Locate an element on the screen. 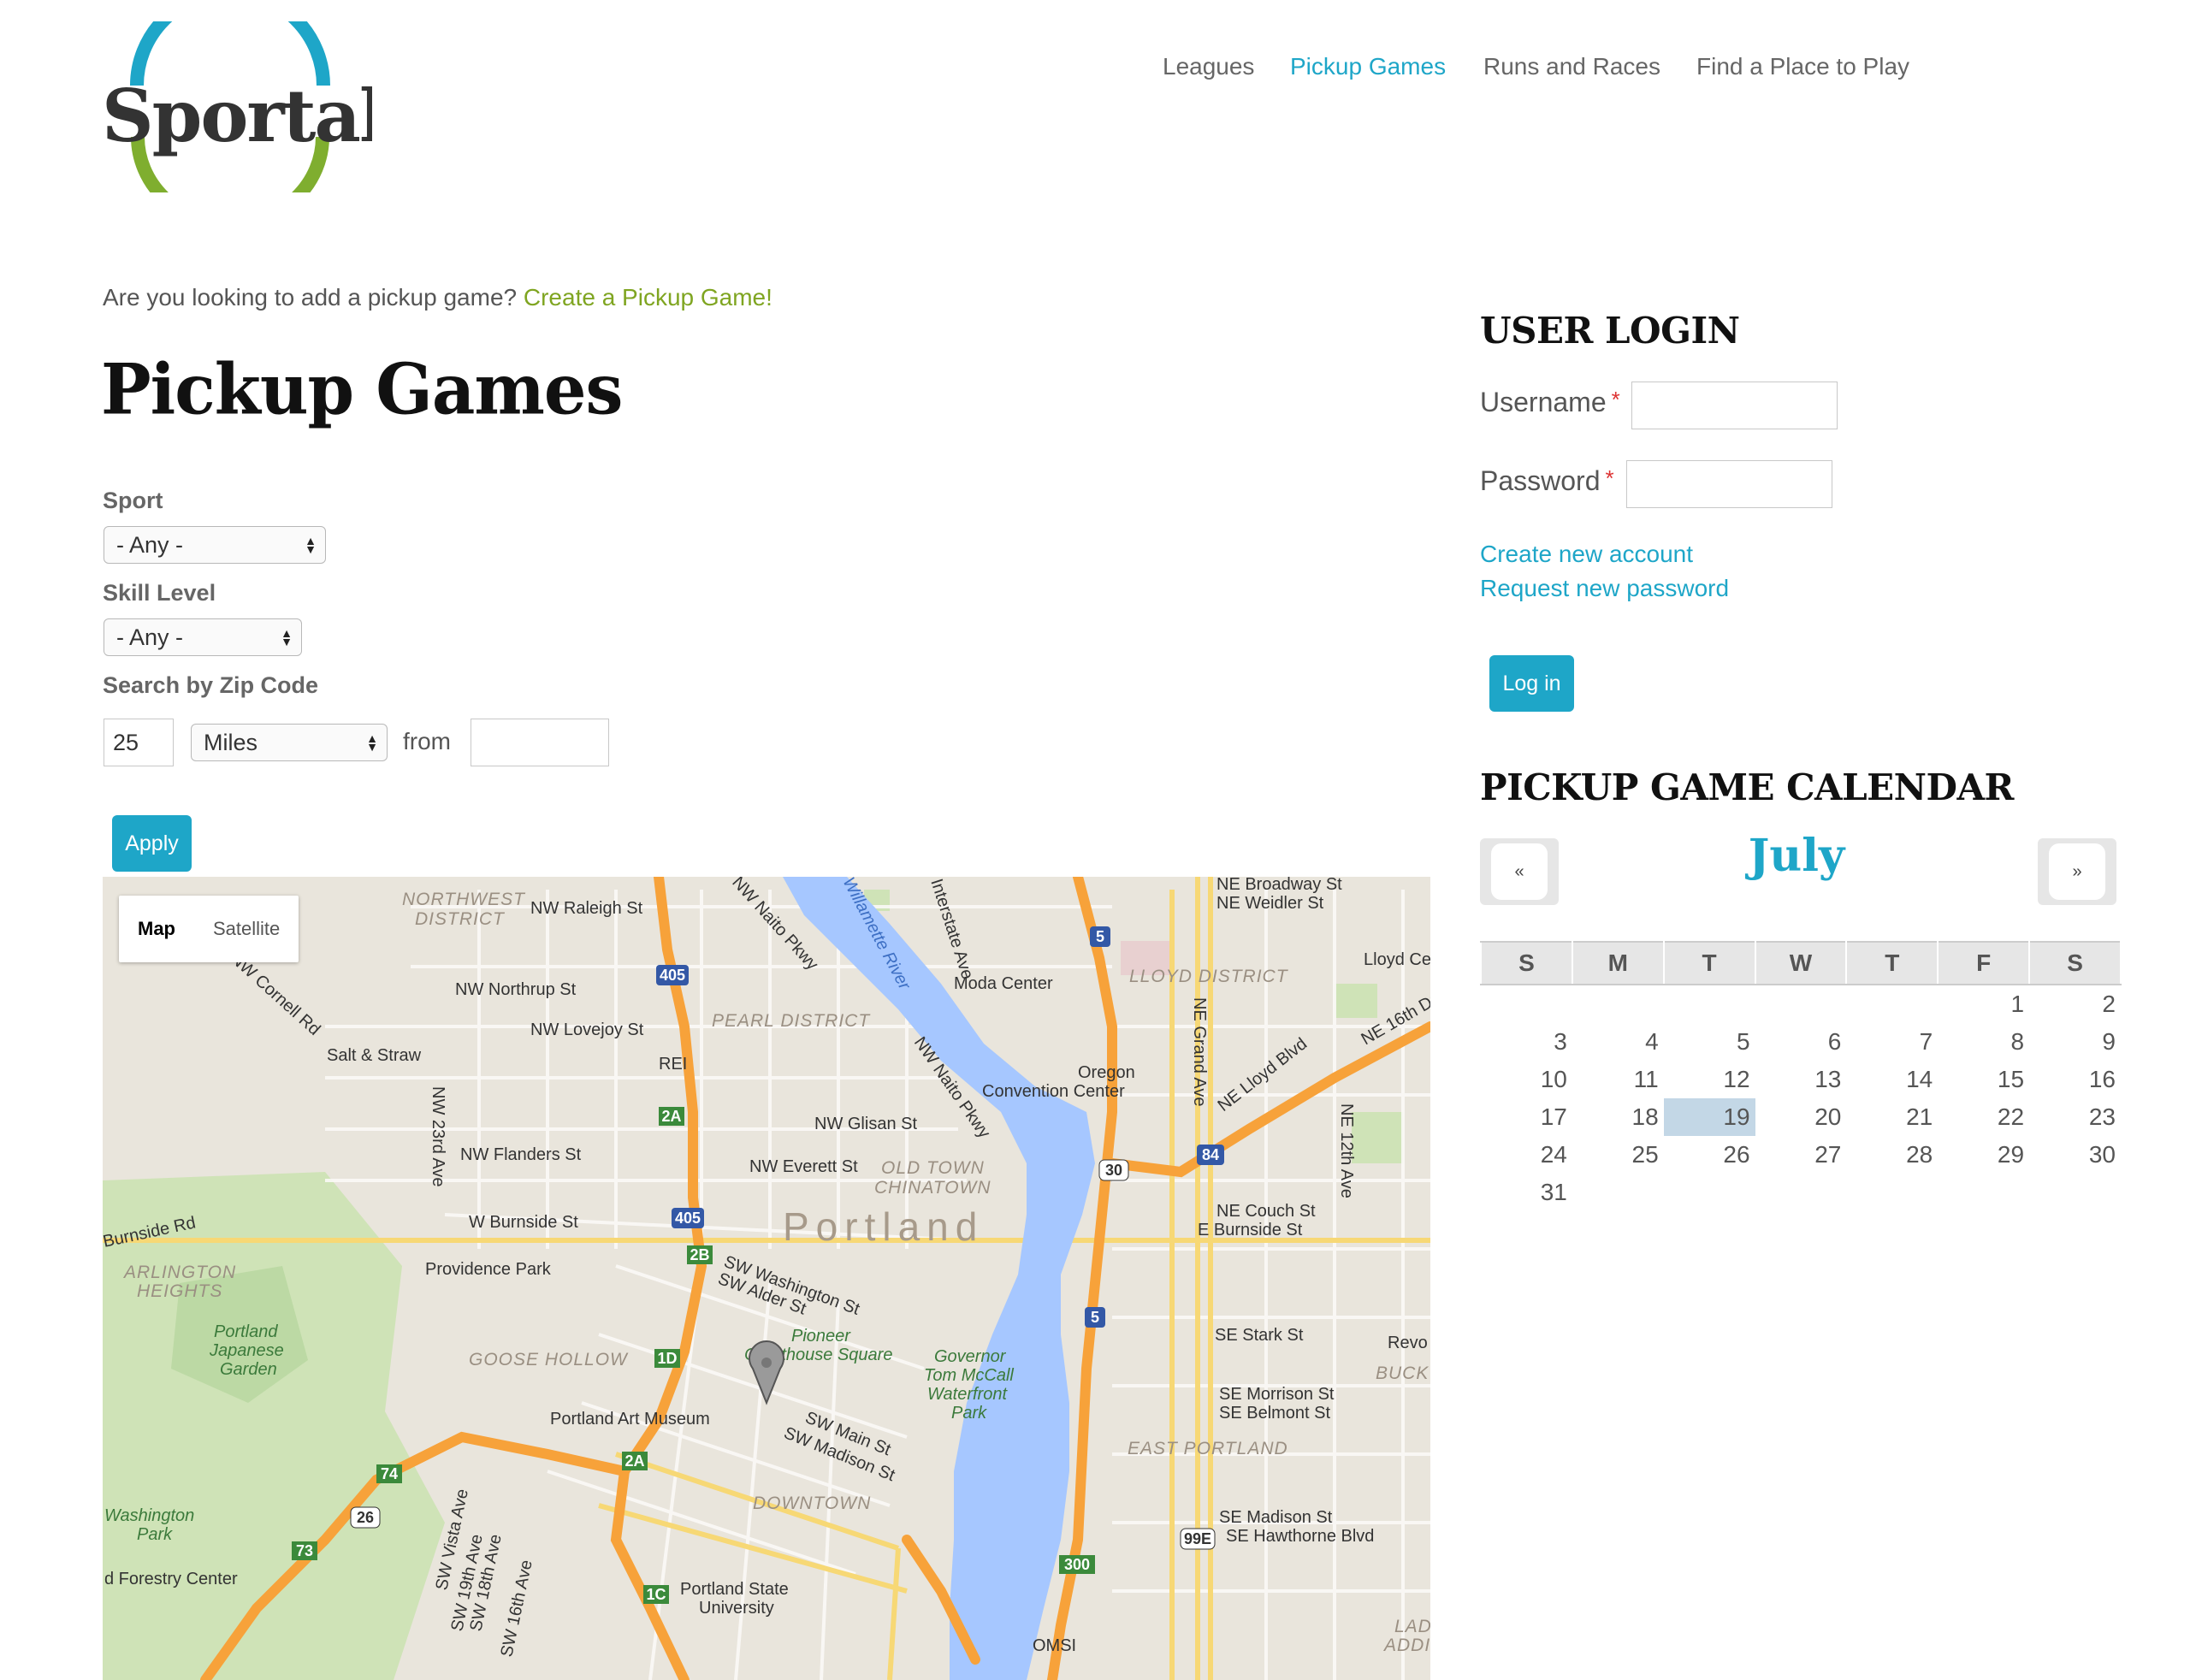  shield-26: 26 is located at coordinates (365, 1517).